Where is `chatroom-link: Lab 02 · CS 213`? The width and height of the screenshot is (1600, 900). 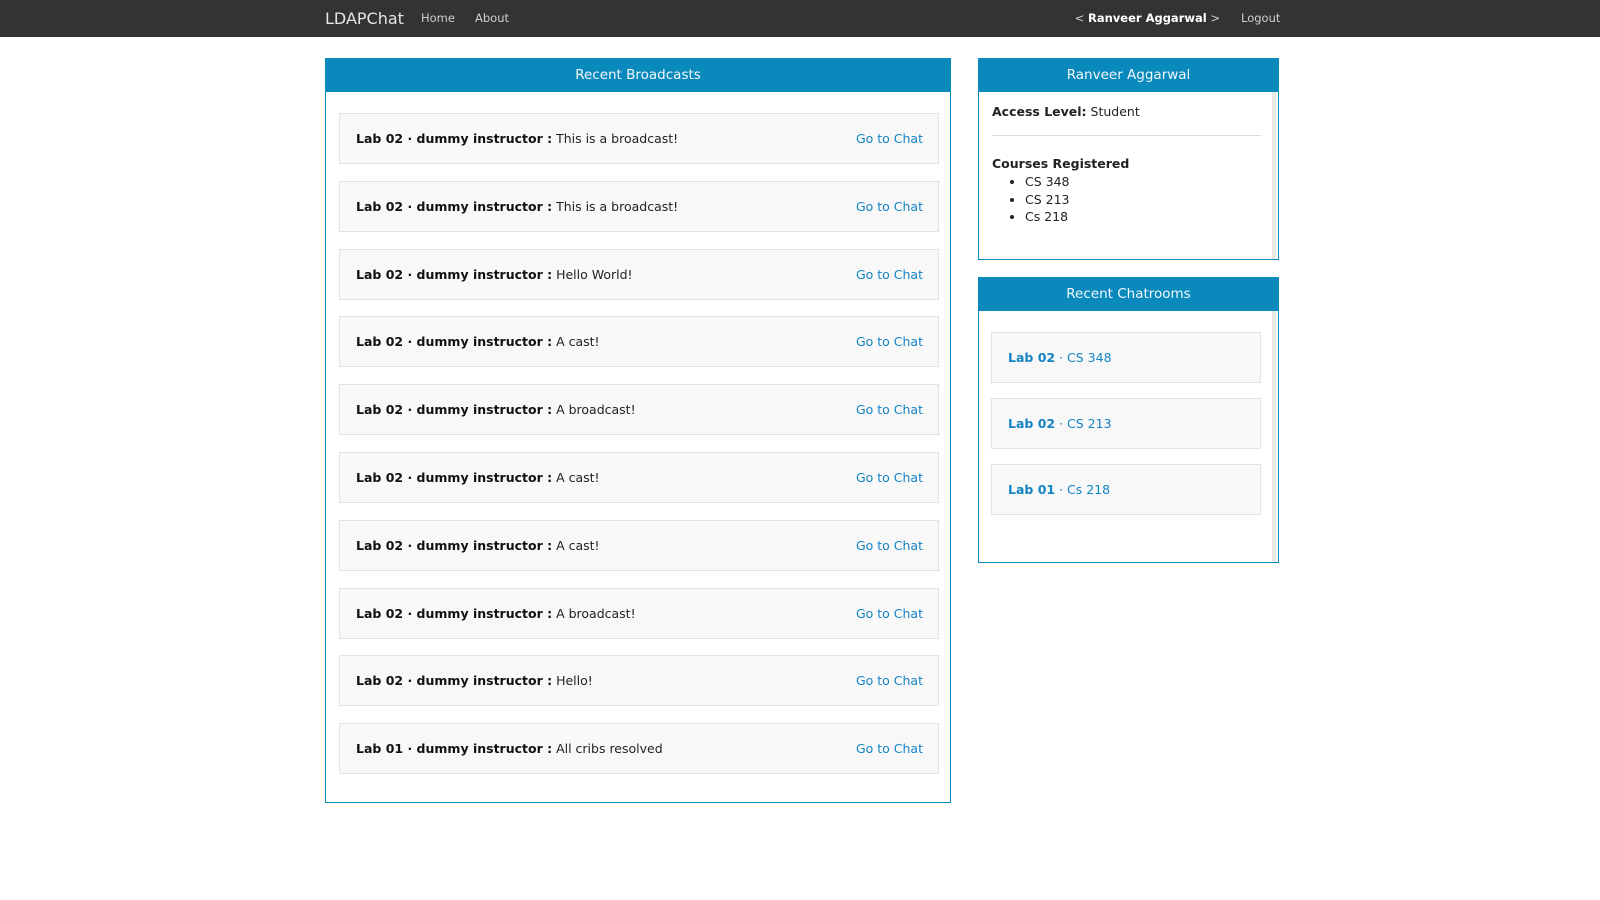
chatroom-link: Lab 02 · CS 213 is located at coordinates (1060, 423).